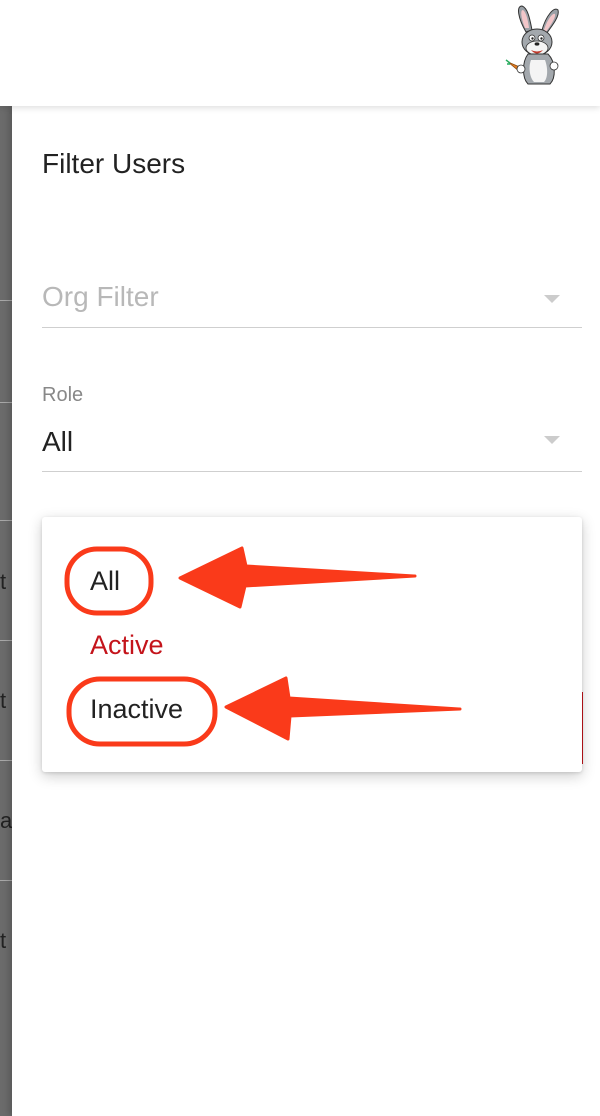 This screenshot has height=1116, width=600. I want to click on menu-item-all: All, so click(105, 581).